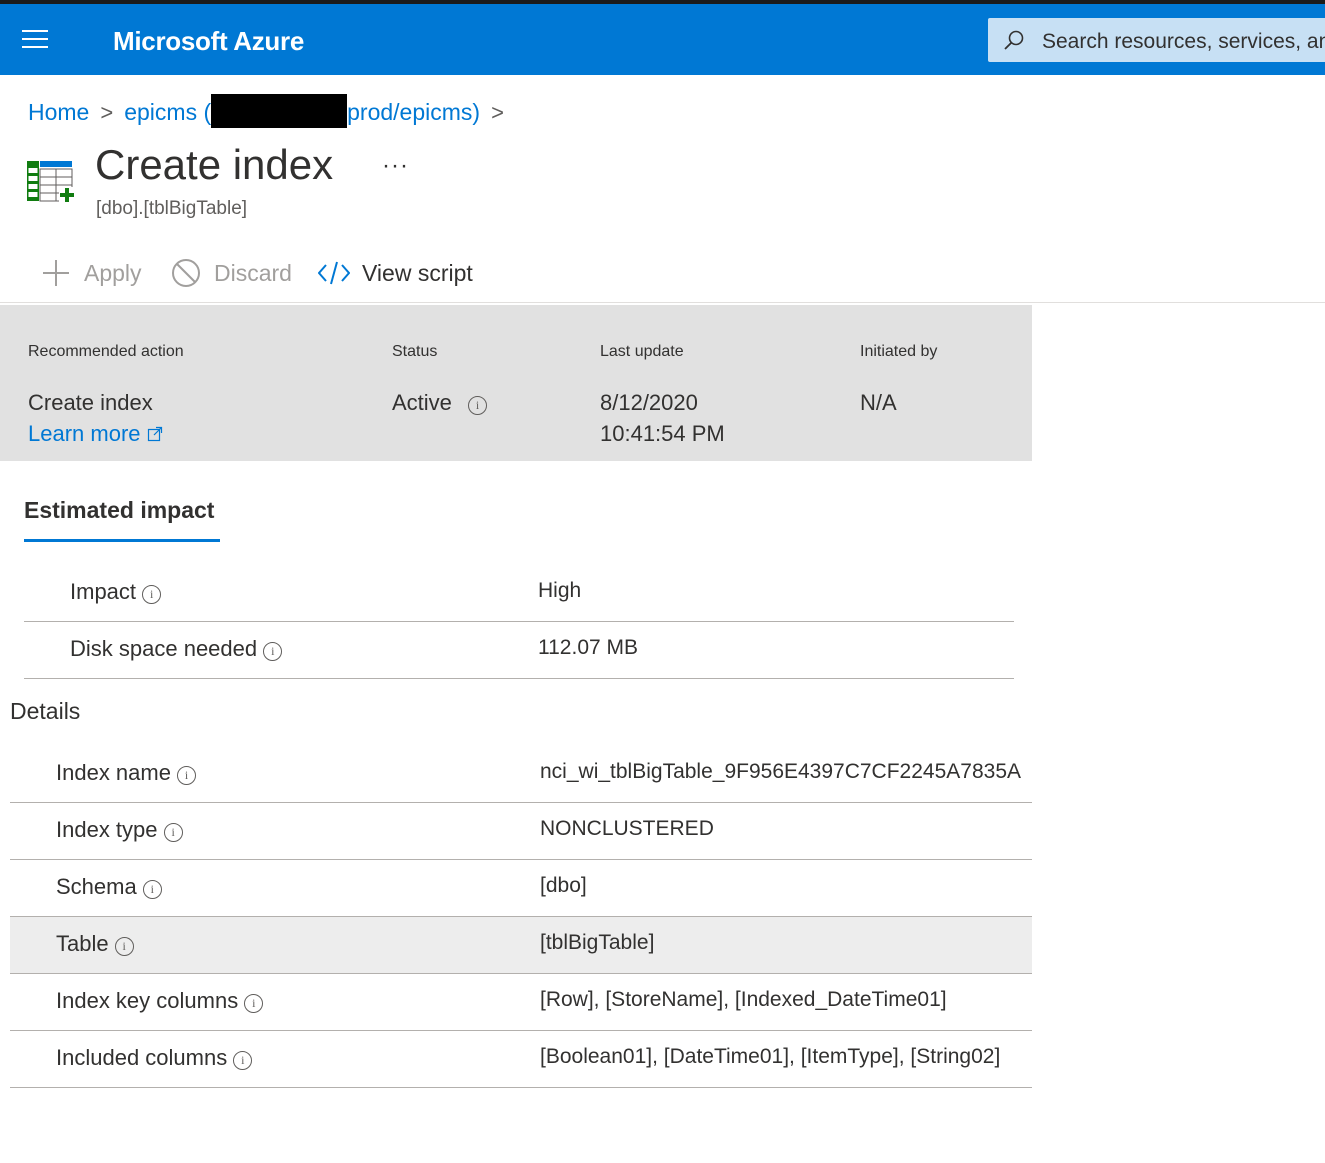  Describe the element at coordinates (417, 272) in the screenshot. I see `view-script-label: View script` at that location.